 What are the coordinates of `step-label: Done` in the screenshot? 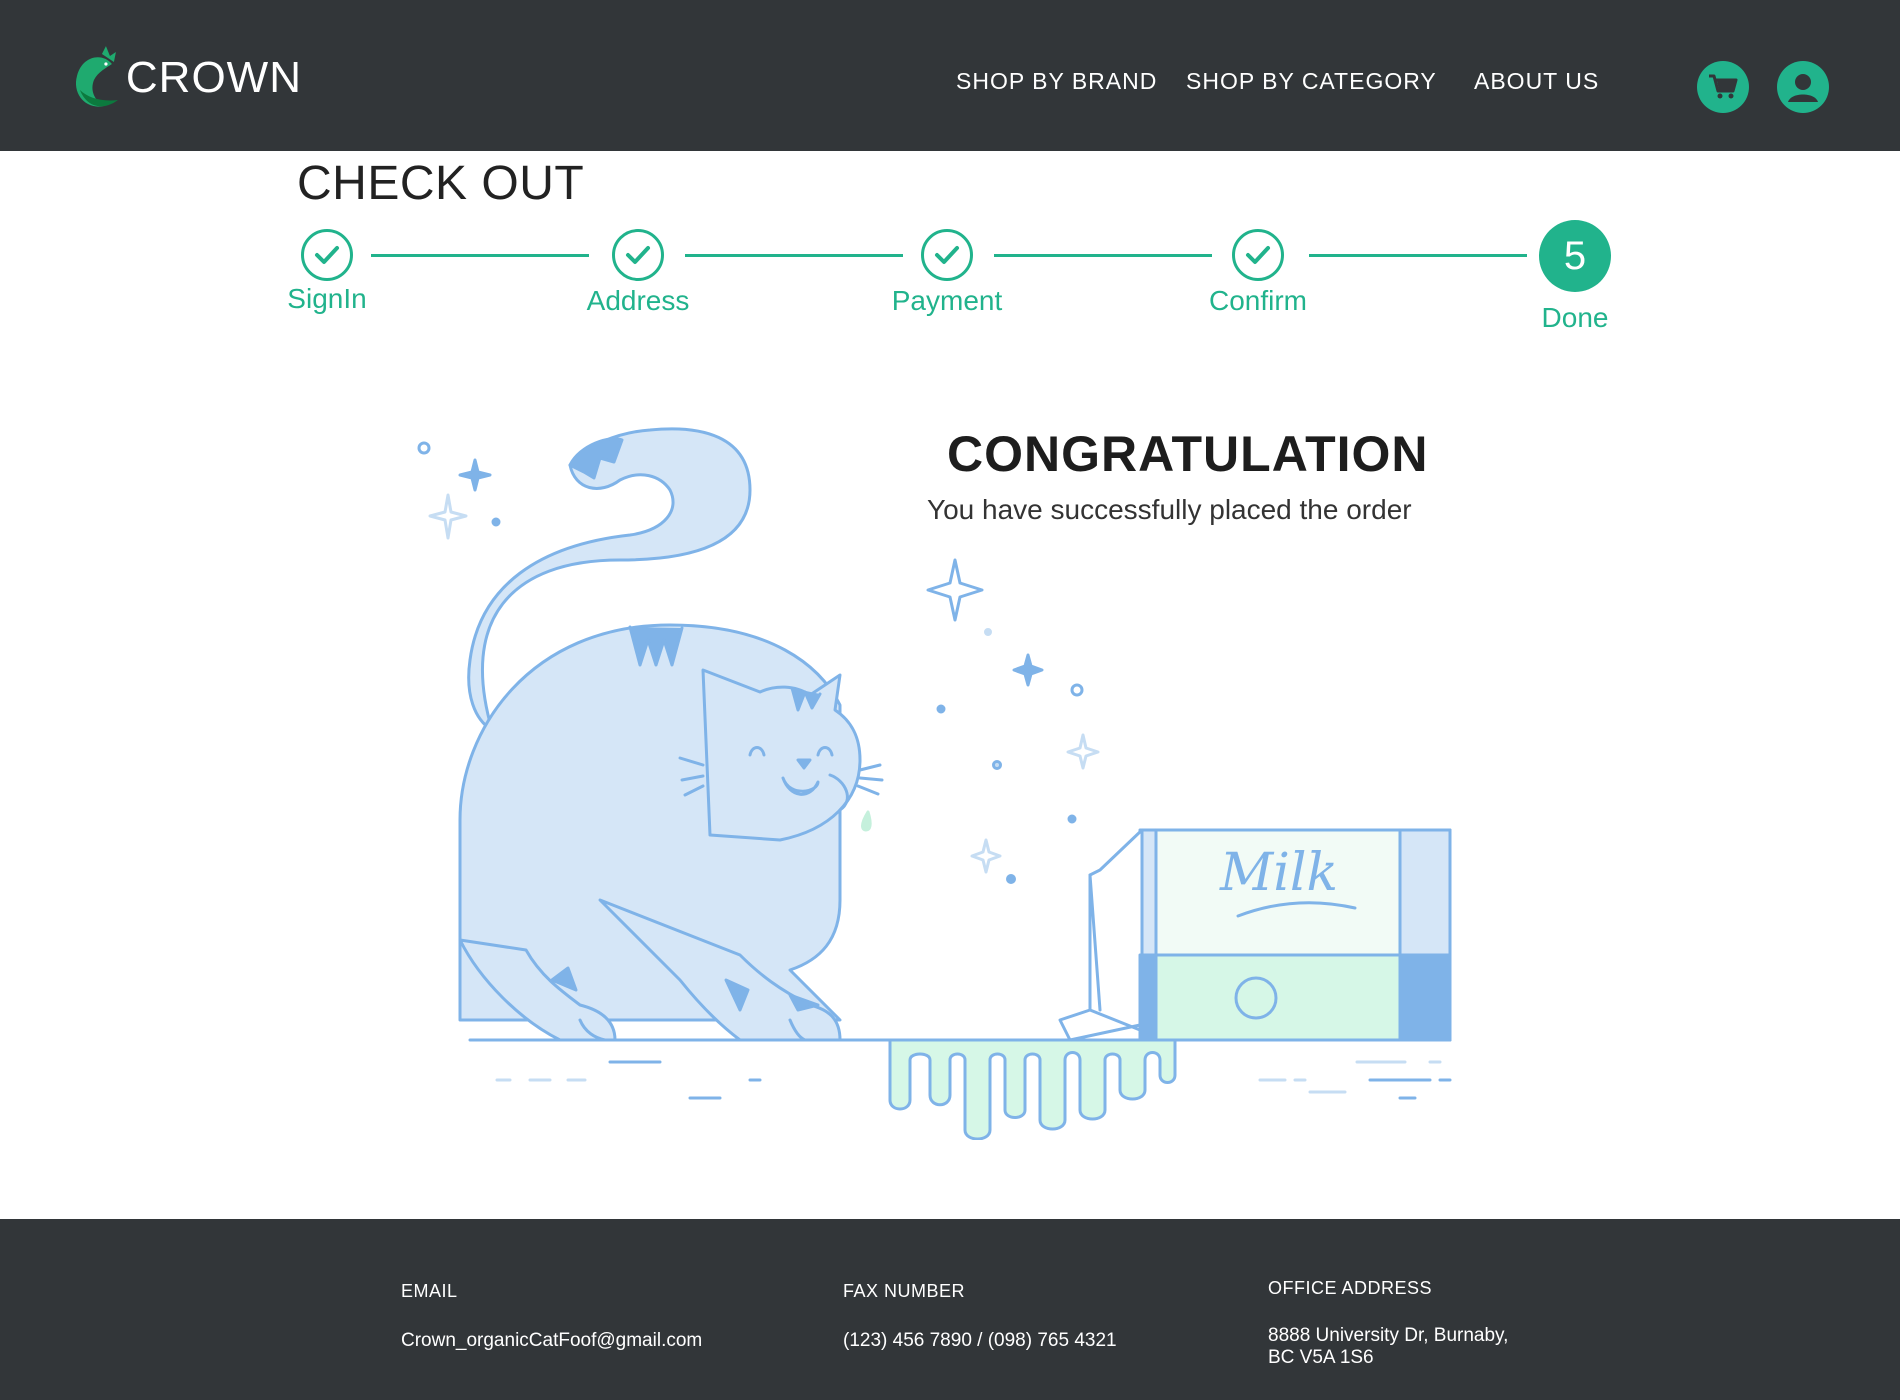 It's located at (1575, 317).